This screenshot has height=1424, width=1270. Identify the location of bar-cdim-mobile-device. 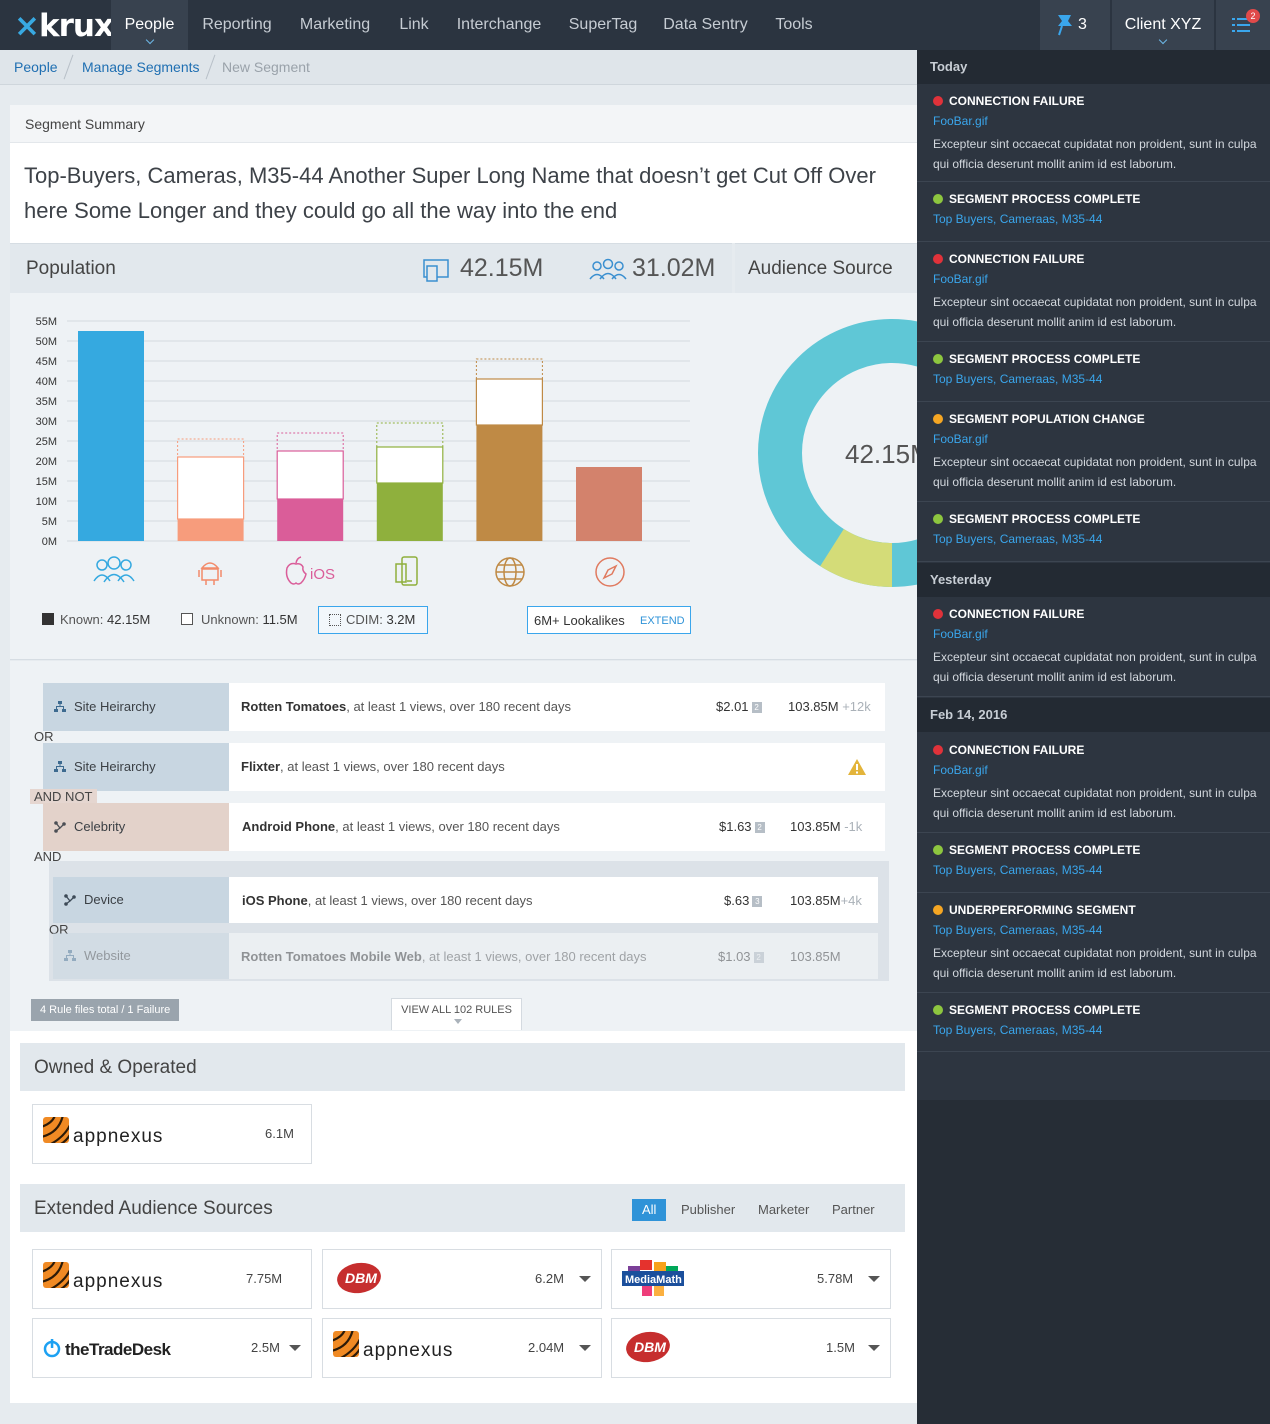
(410, 435).